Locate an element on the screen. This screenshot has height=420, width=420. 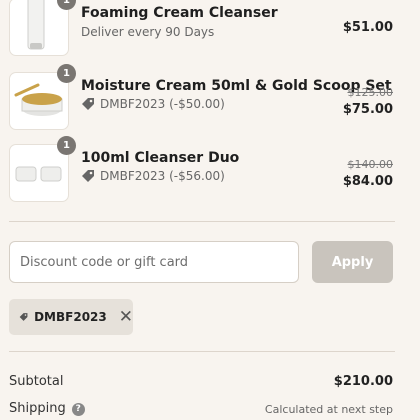
discount-text: DMBF2023 (-$56.00) is located at coordinates (162, 176).